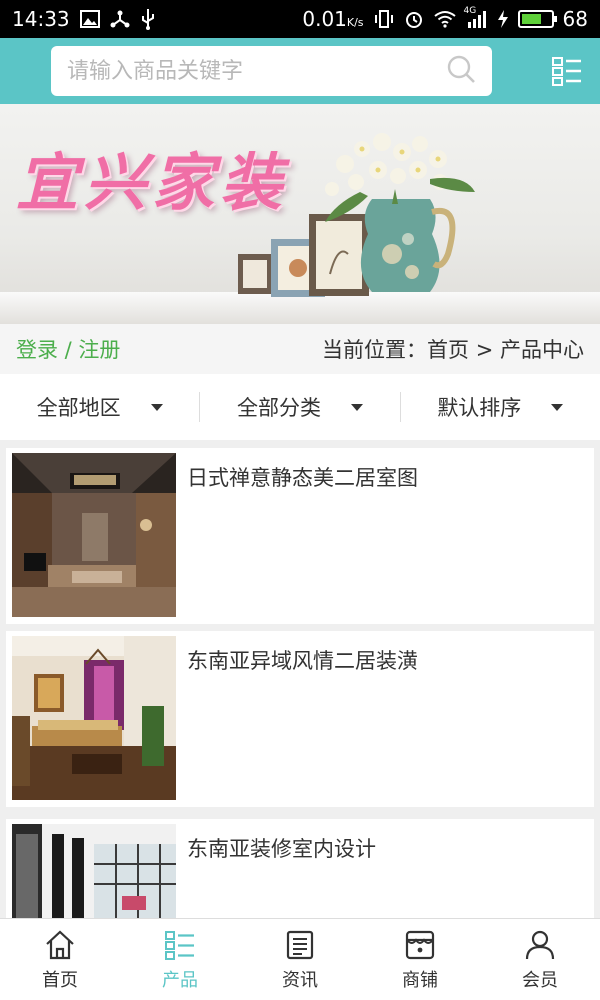 This screenshot has width=600, height=1000. Describe the element at coordinates (575, 19) in the screenshot. I see `battery-percent: 68` at that location.